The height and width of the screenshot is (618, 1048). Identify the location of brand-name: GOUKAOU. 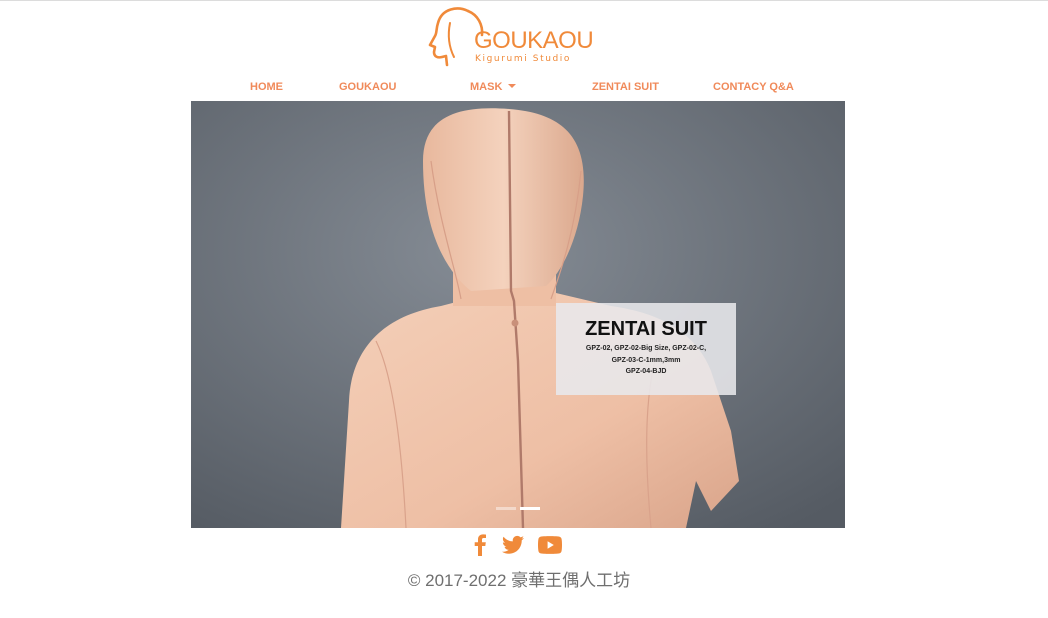
(534, 40).